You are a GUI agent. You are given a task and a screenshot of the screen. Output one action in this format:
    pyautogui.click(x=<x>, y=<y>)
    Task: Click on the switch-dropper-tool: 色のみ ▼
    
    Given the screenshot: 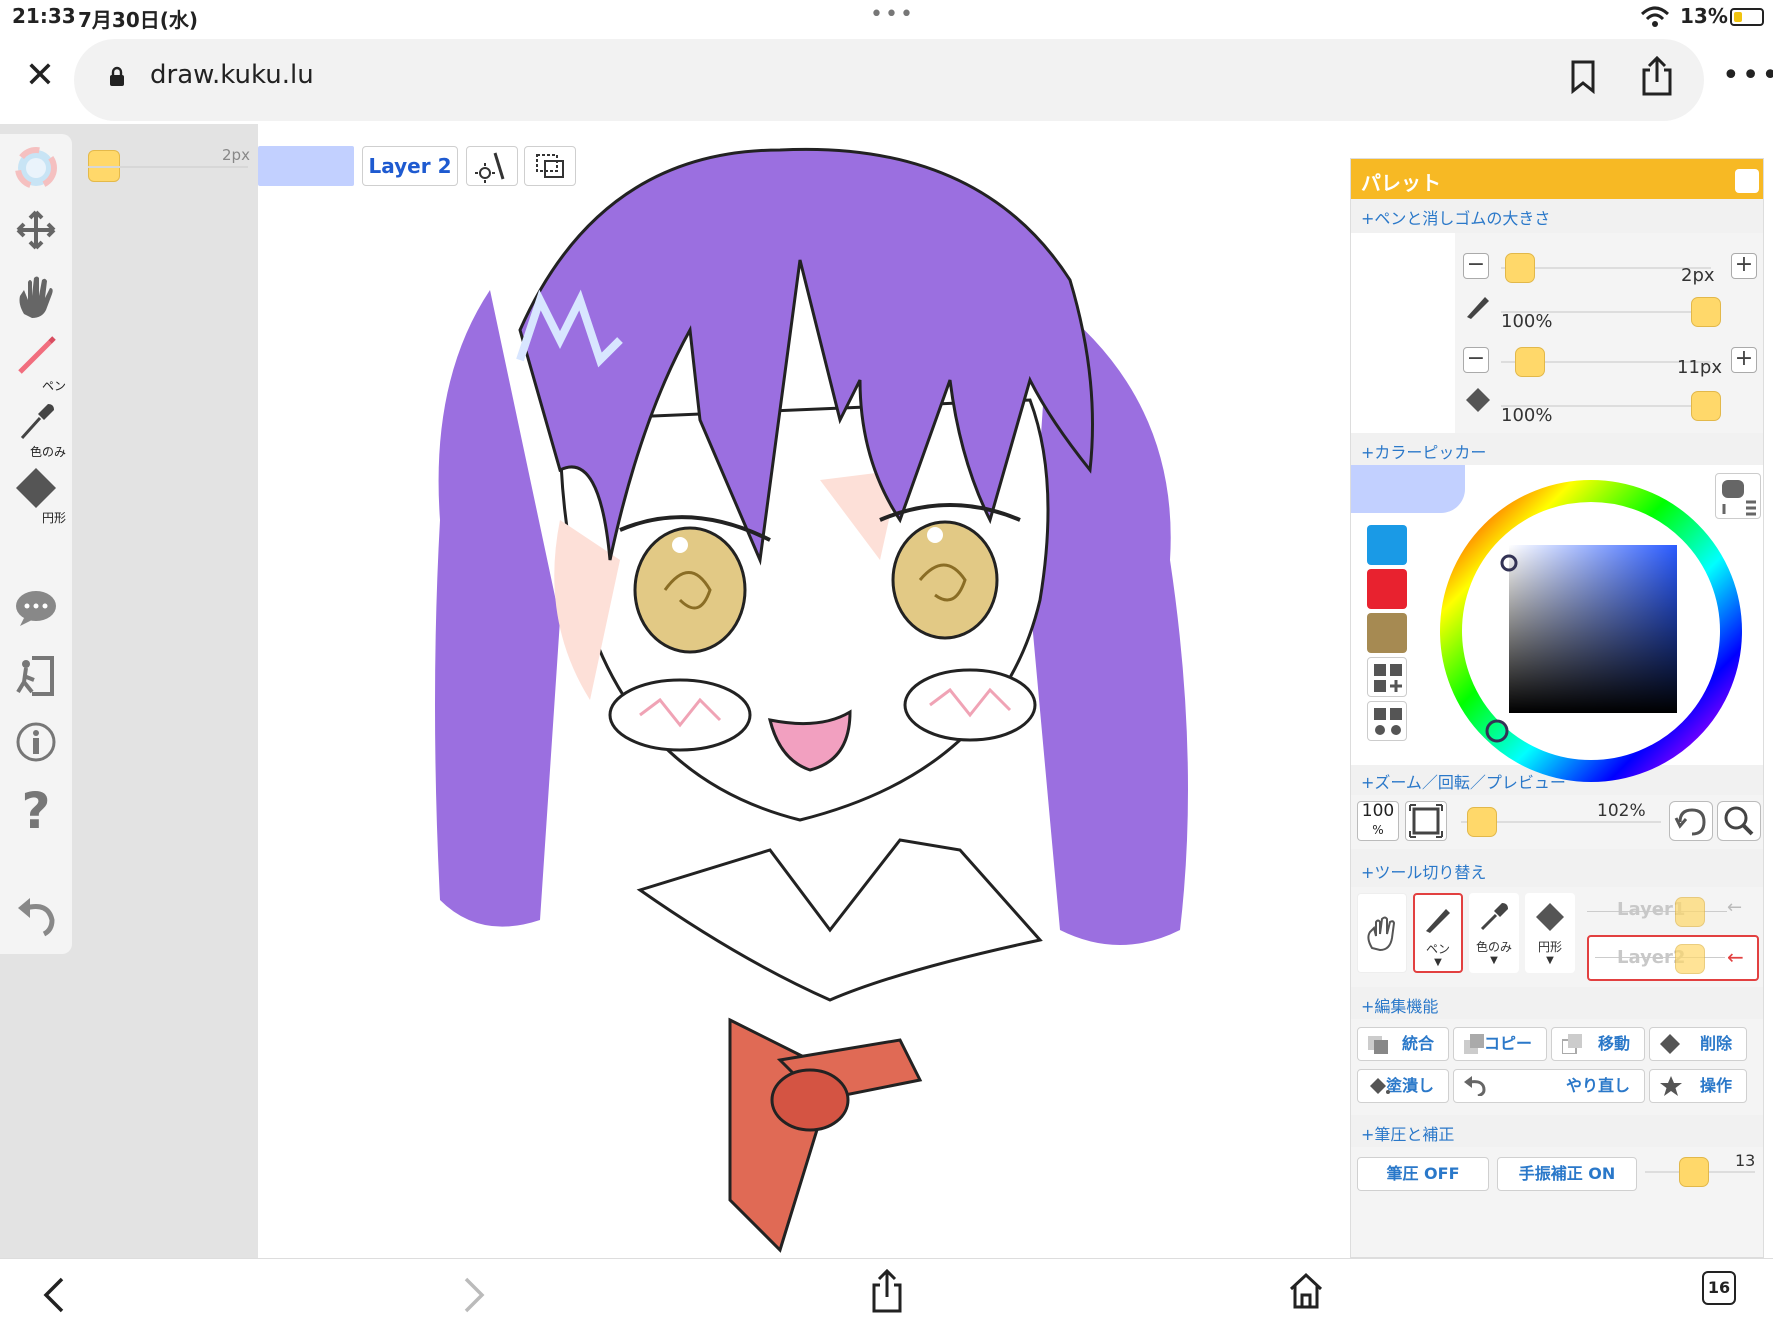 What is the action you would take?
    pyautogui.click(x=1494, y=933)
    